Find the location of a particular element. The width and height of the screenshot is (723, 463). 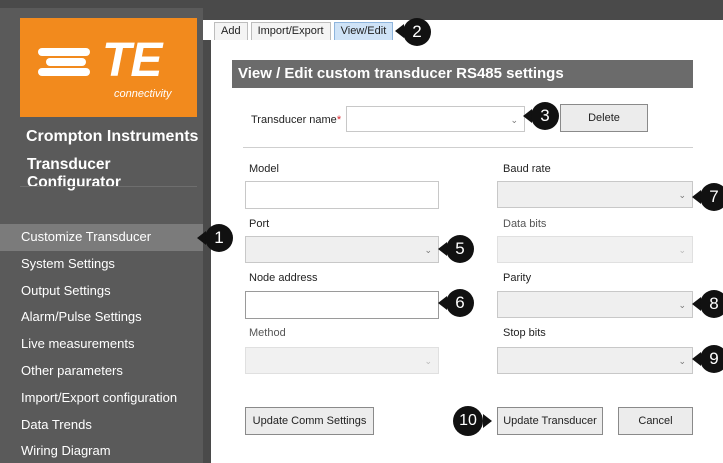

data-bits-label: Data bits is located at coordinates (525, 224).